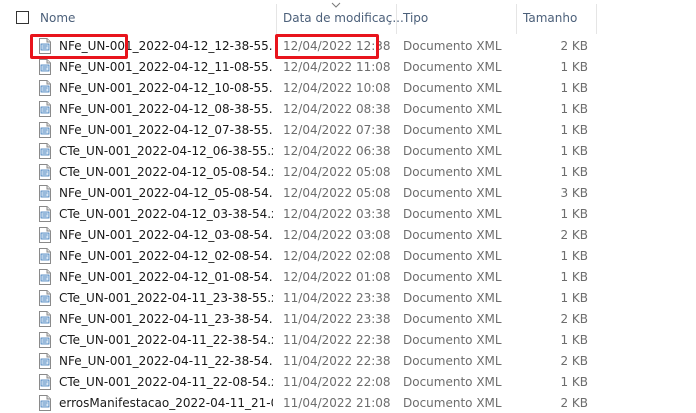 This screenshot has height=413, width=696. Describe the element at coordinates (166, 214) in the screenshot. I see `file-name: CTe_UN-001_2022-04-12_03-38-54.xml` at that location.